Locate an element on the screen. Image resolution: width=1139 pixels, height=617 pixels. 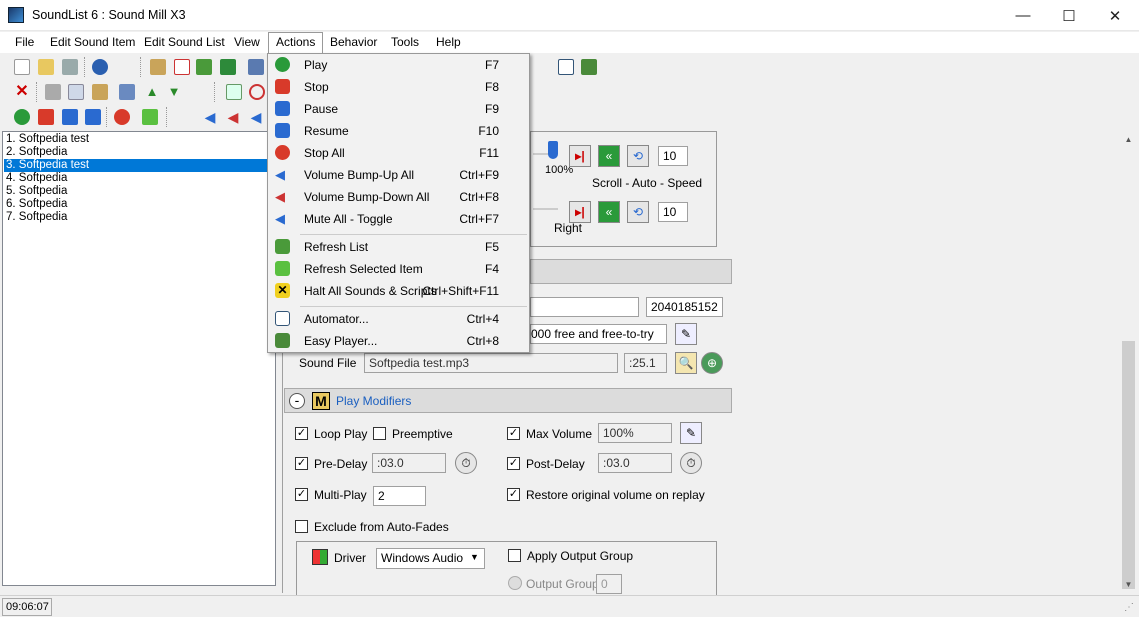
move-up-icon: ▲ is located at coordinates (152, 92).